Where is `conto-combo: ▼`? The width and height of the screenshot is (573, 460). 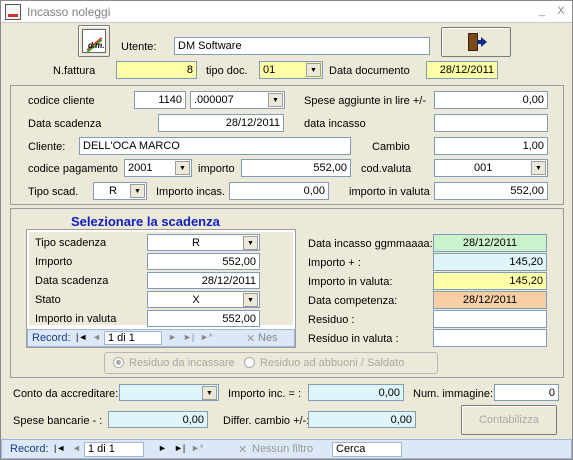 conto-combo: ▼ is located at coordinates (169, 392).